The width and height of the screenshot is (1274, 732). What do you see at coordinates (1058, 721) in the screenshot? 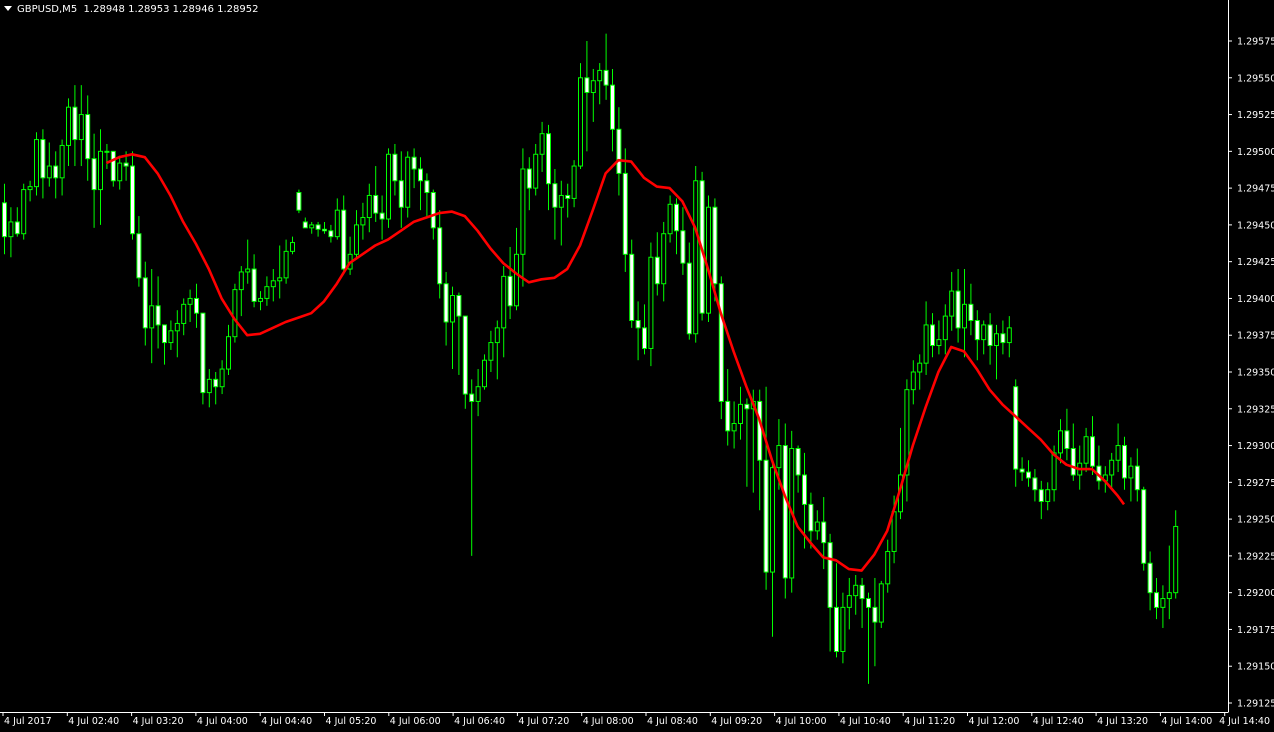
I see `time-tick-label: 4 Jul 12:40` at bounding box center [1058, 721].